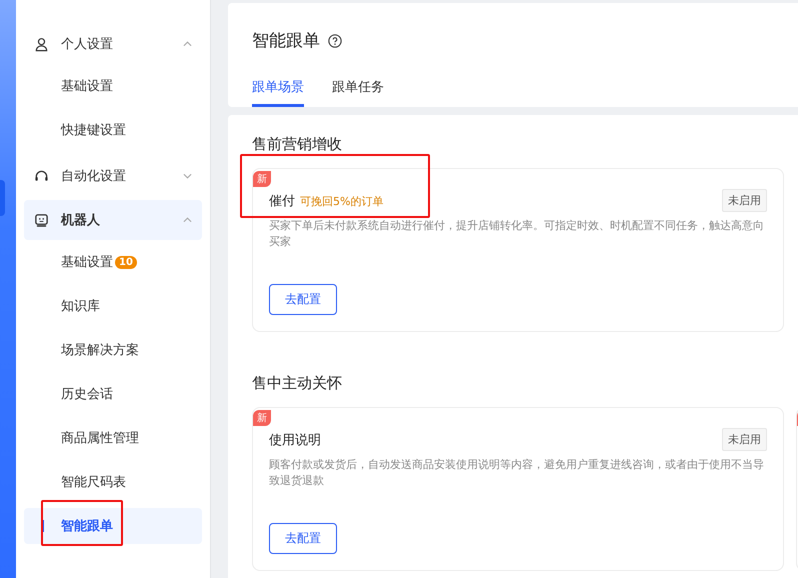 The image size is (798, 578). Describe the element at coordinates (87, 394) in the screenshot. I see `menu-item-label: 历史会话` at that location.